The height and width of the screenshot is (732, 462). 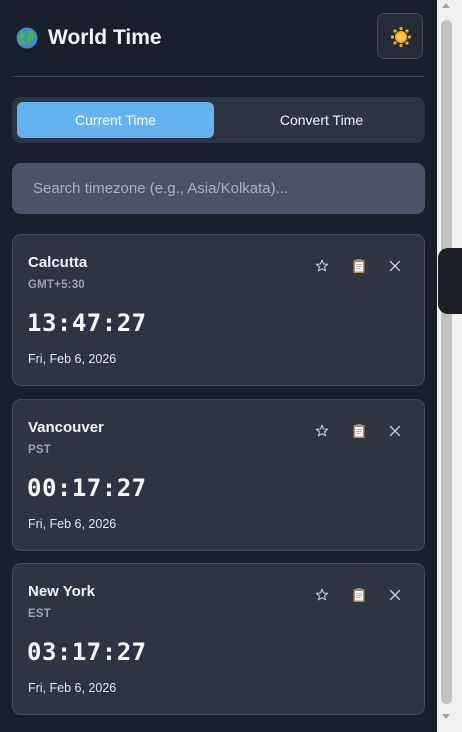 What do you see at coordinates (321, 120) in the screenshot?
I see `tab-convert-time: Convert Time` at bounding box center [321, 120].